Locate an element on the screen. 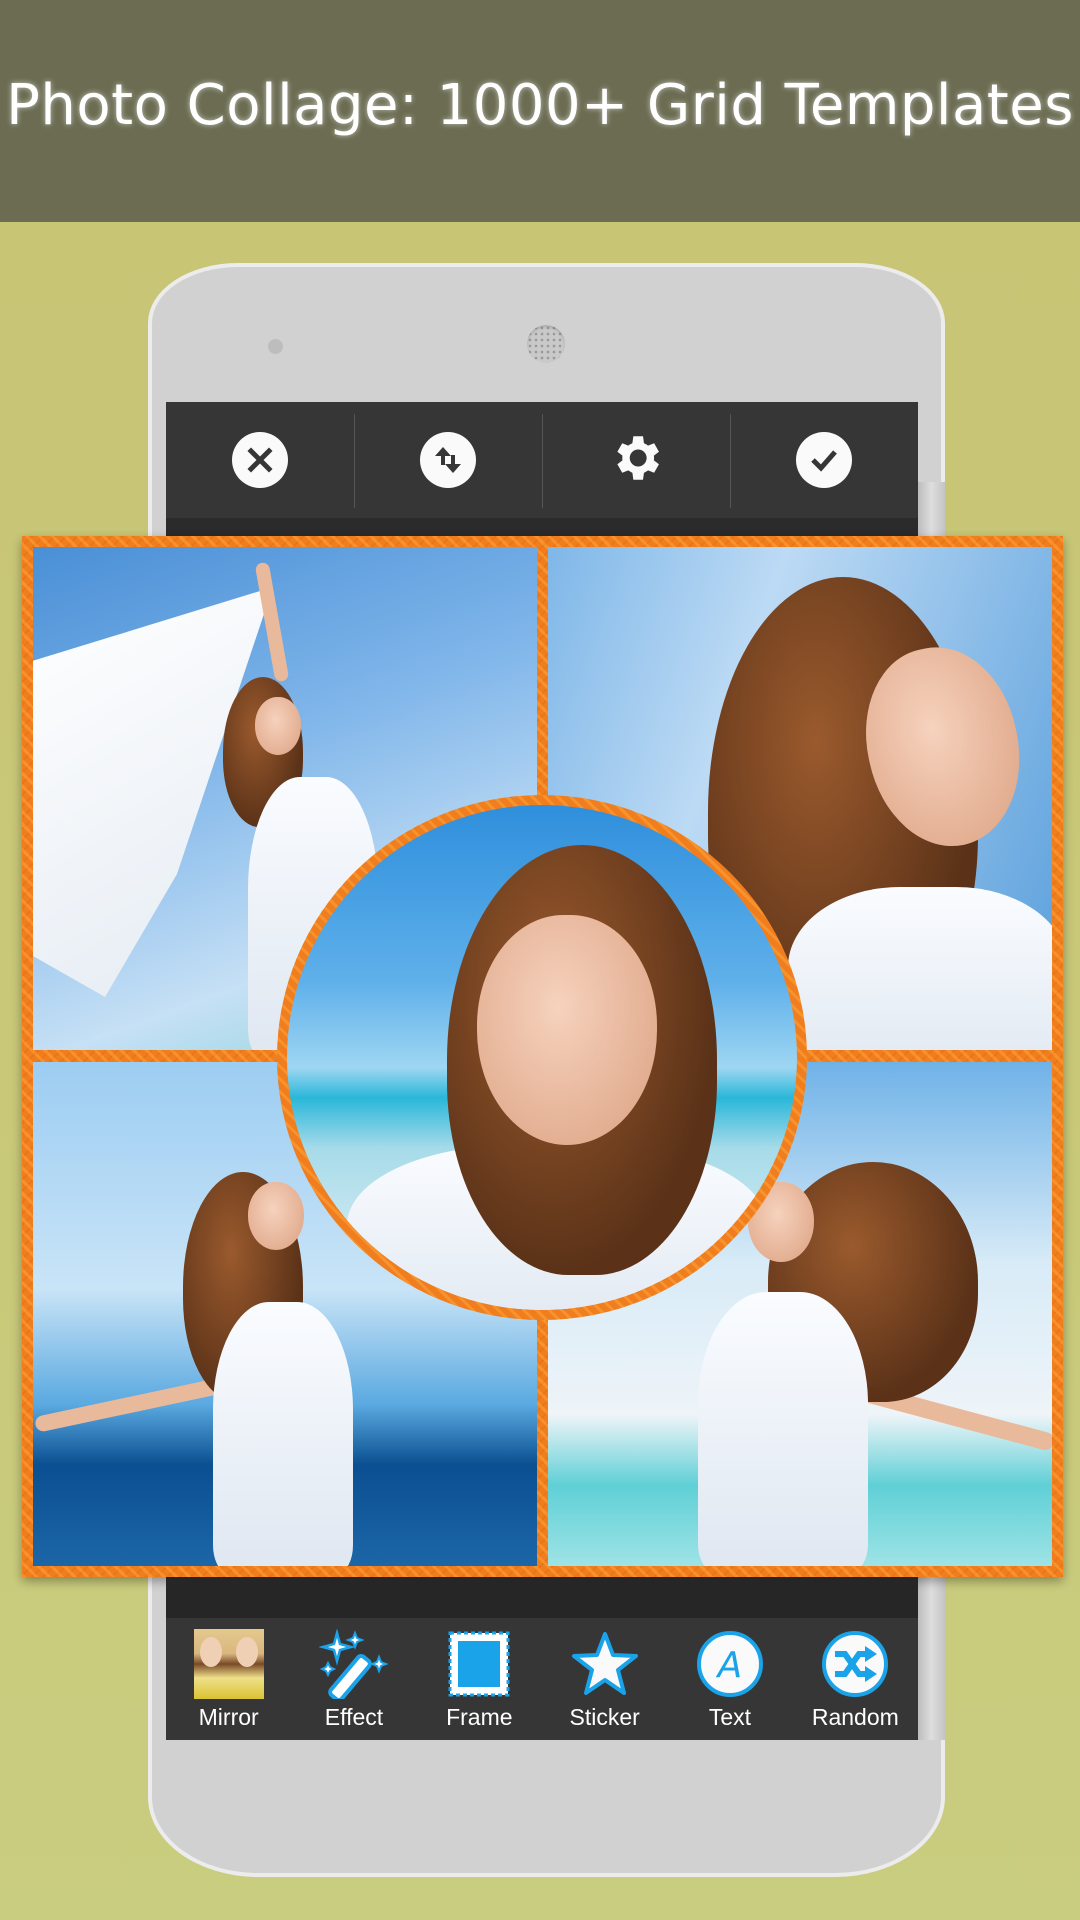  frame-icon is located at coordinates (479, 1664).